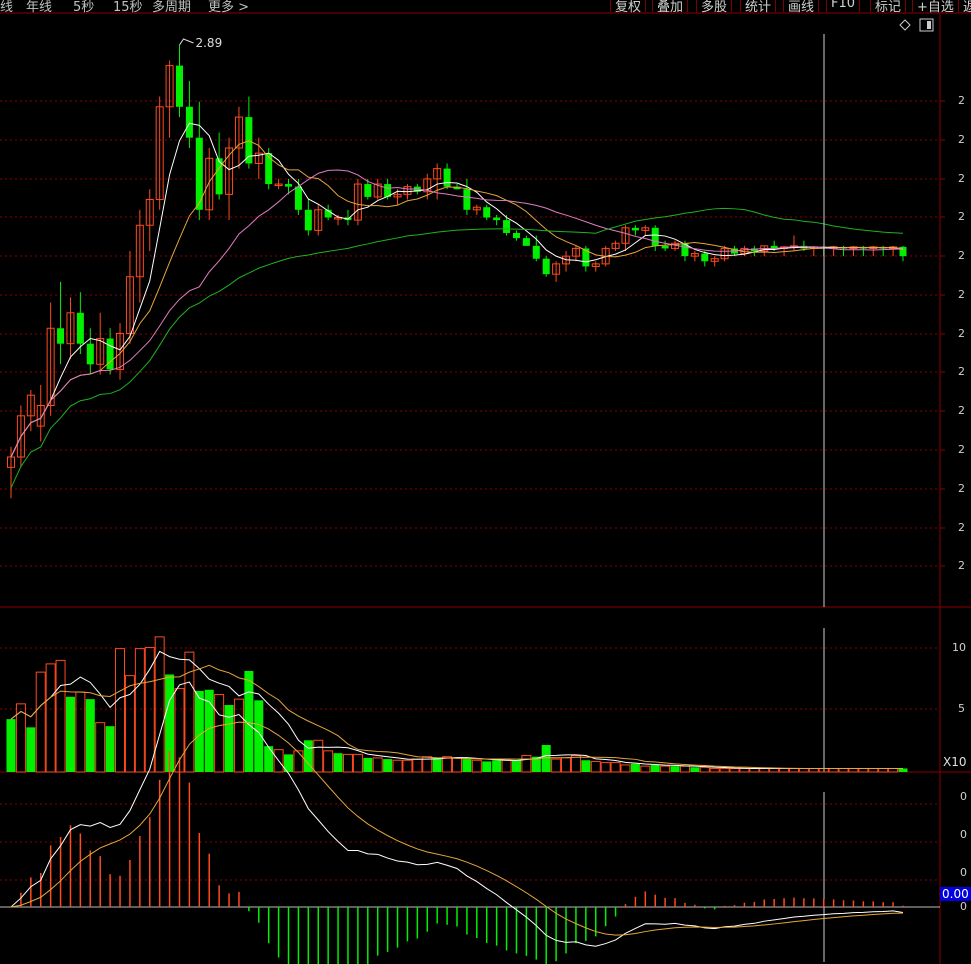  Describe the element at coordinates (955, 762) in the screenshot. I see `volume-unit-label: X10` at that location.